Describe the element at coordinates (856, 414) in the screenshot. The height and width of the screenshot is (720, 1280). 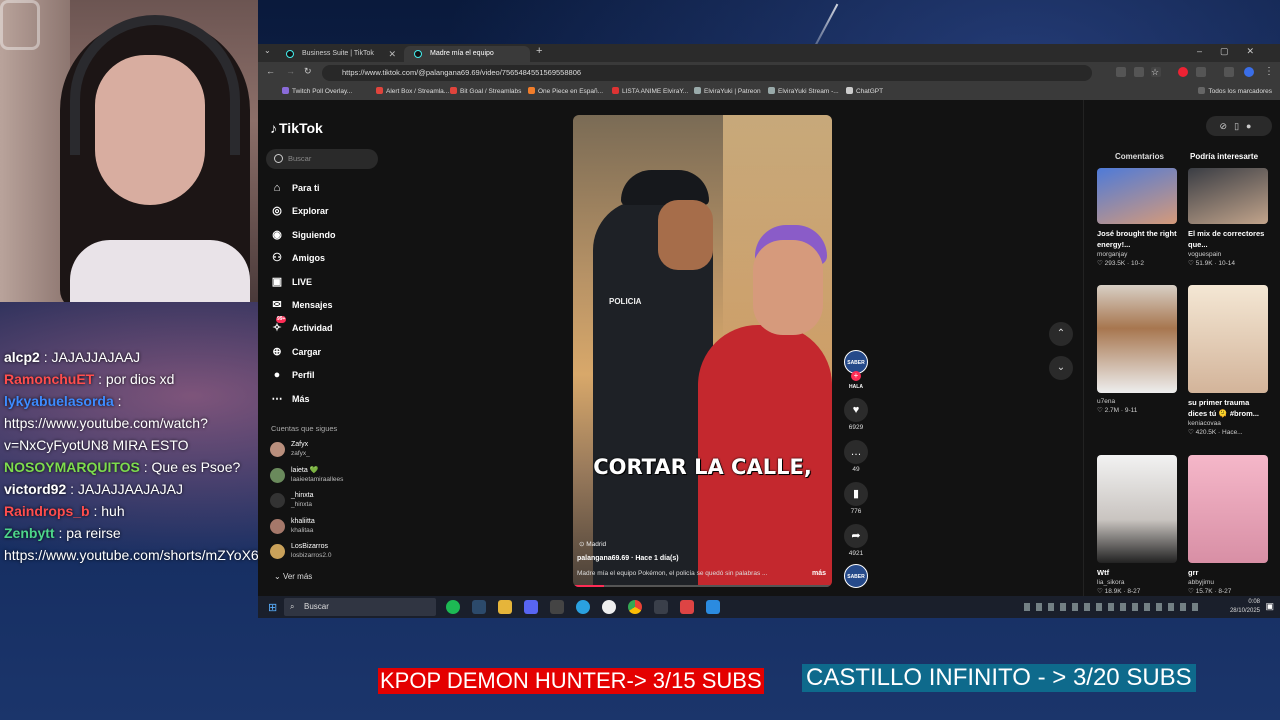
I see `like-action: ♥ 6929` at that location.